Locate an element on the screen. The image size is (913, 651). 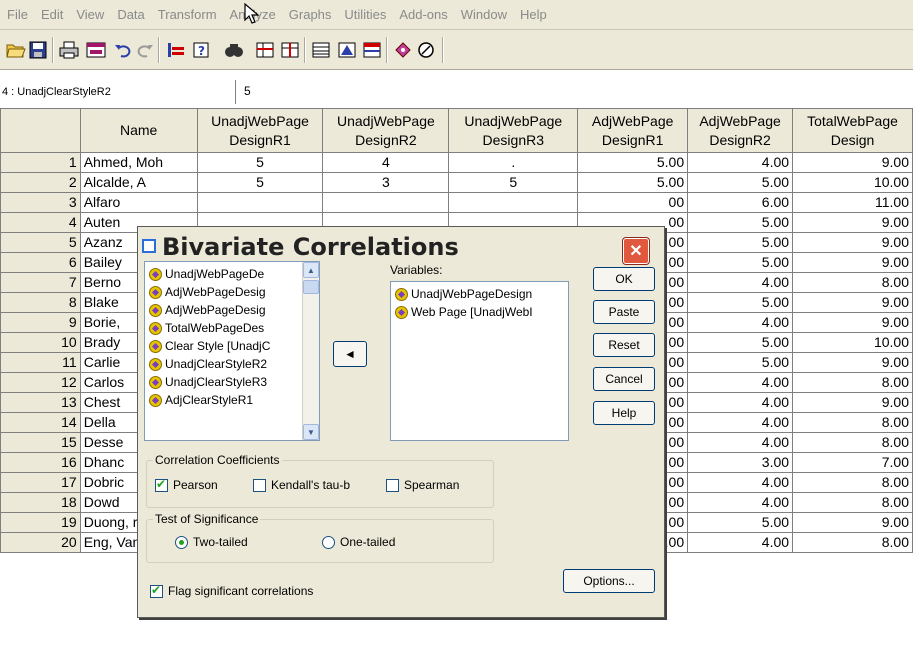
column-header: UnadjWebPage DesignR2 is located at coordinates (386, 130).